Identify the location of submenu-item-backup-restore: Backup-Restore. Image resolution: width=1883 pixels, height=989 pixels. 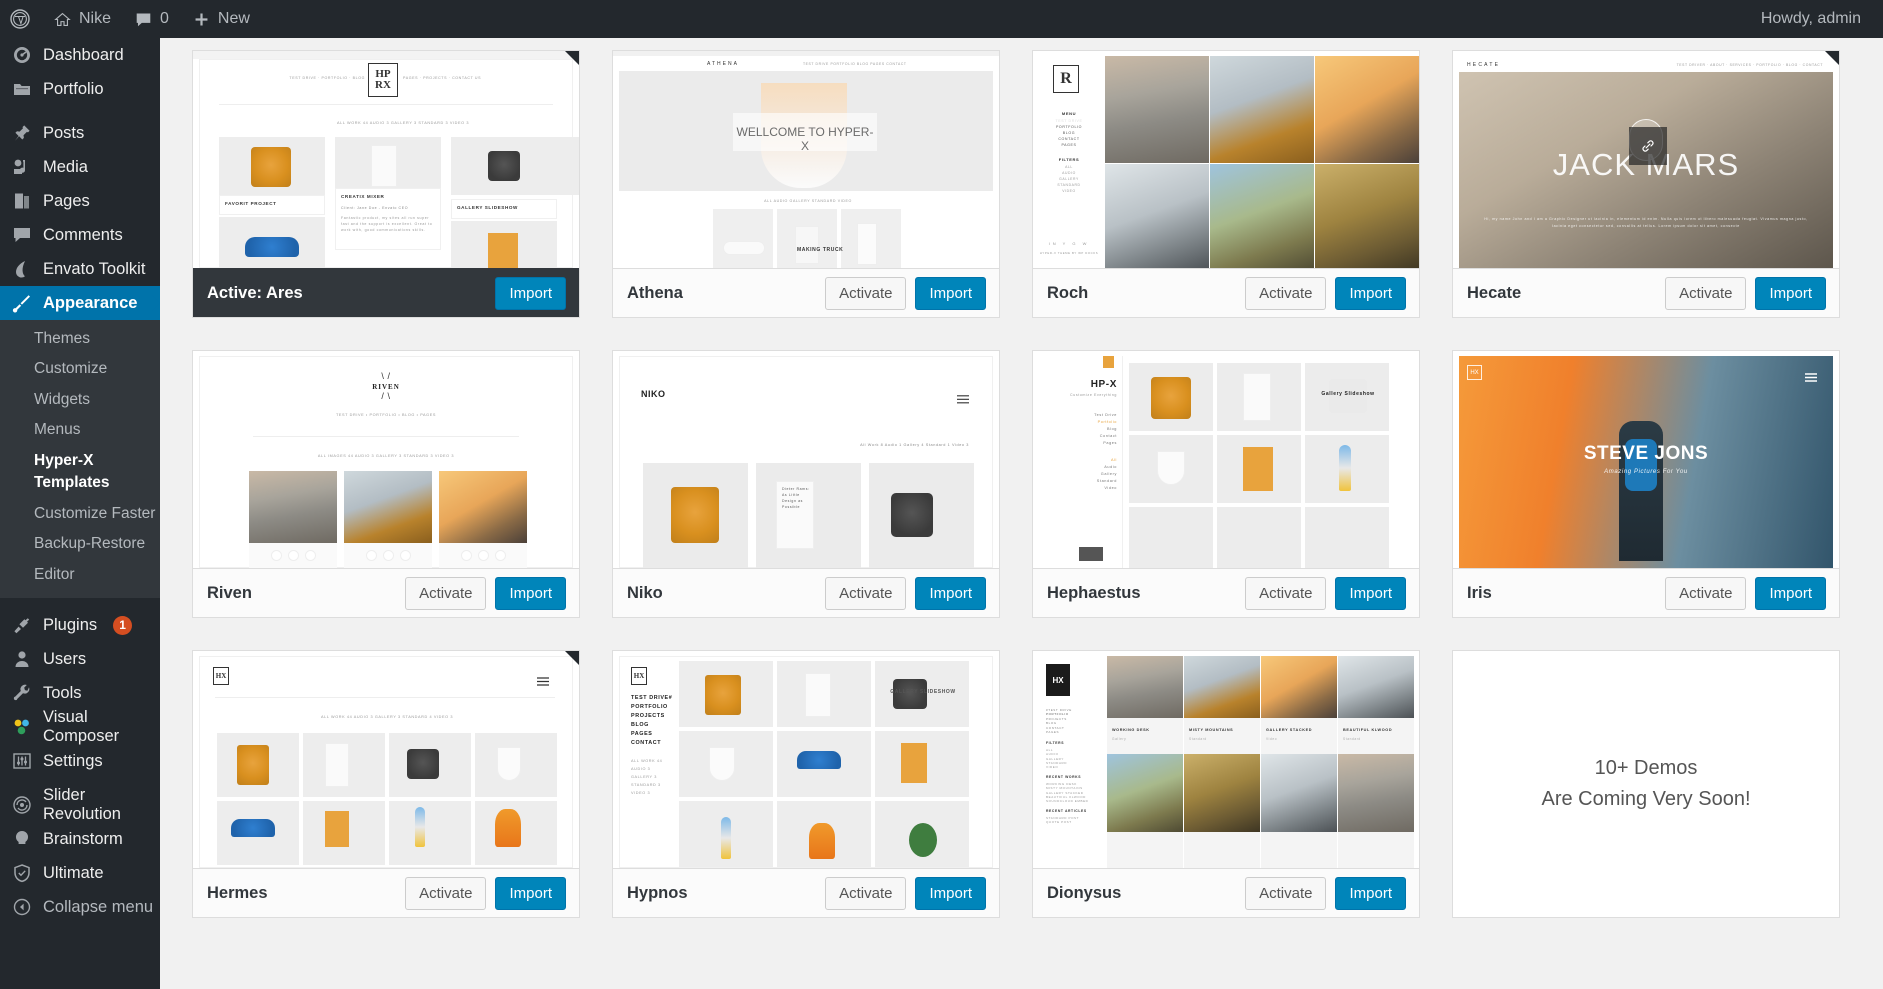
(80, 544).